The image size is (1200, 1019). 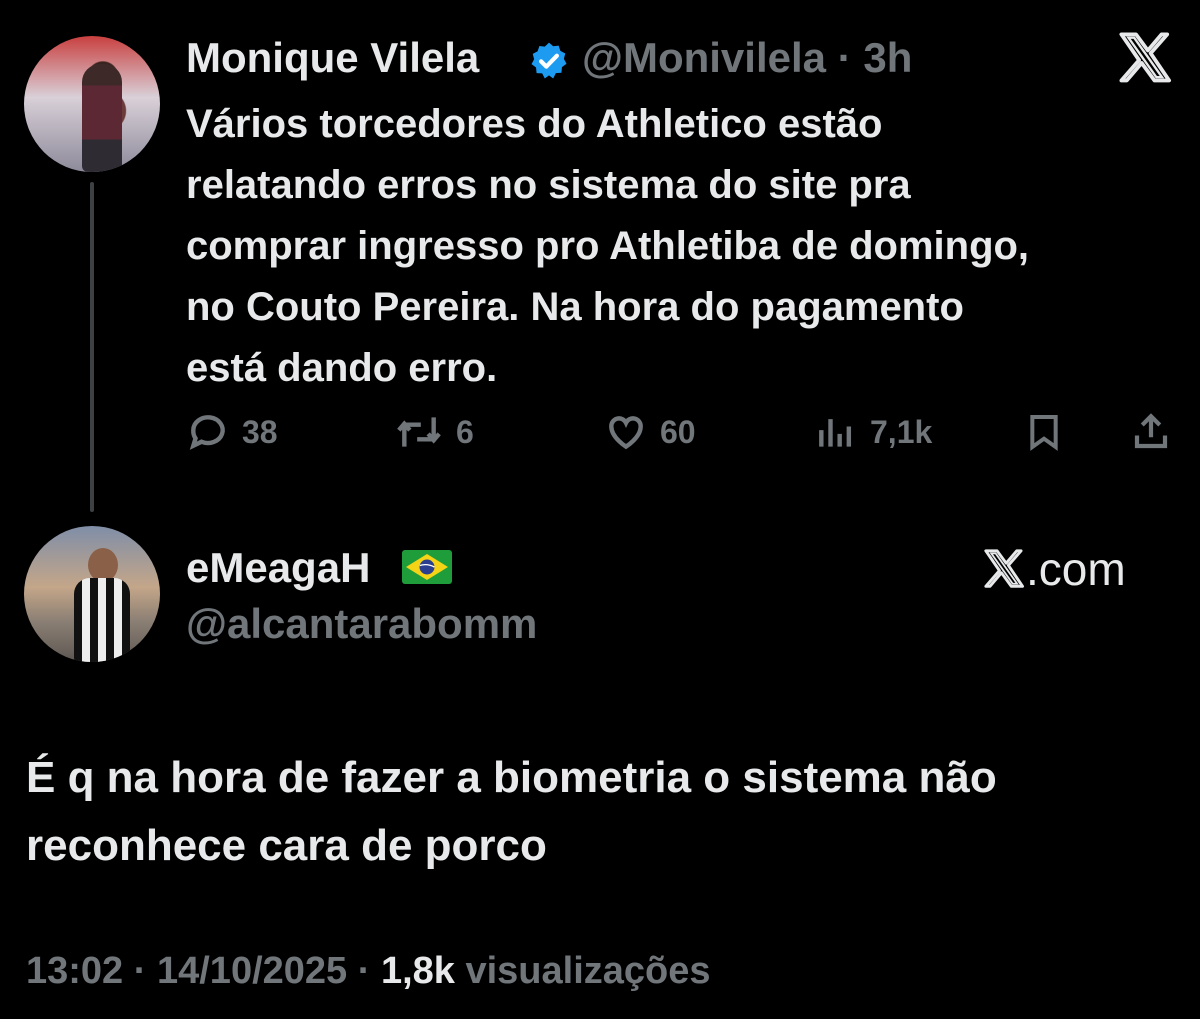 I want to click on bookmark-icon, so click(x=1044, y=433).